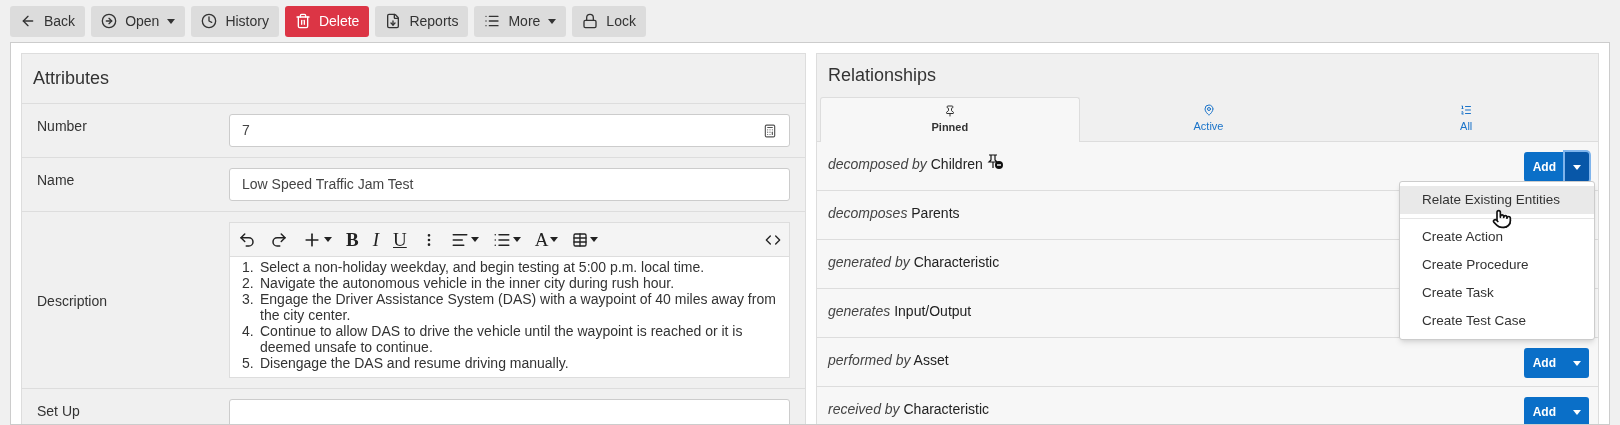 This screenshot has width=1620, height=425. Describe the element at coordinates (1497, 293) in the screenshot. I see `menu-item: Create Task` at that location.